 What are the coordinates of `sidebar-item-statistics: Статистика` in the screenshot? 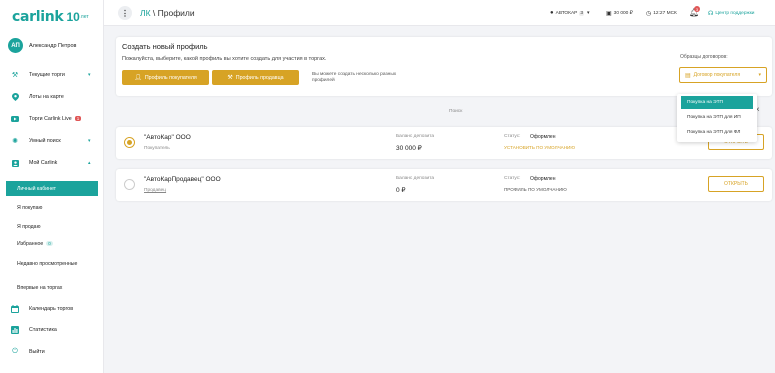 It's located at (52, 330).